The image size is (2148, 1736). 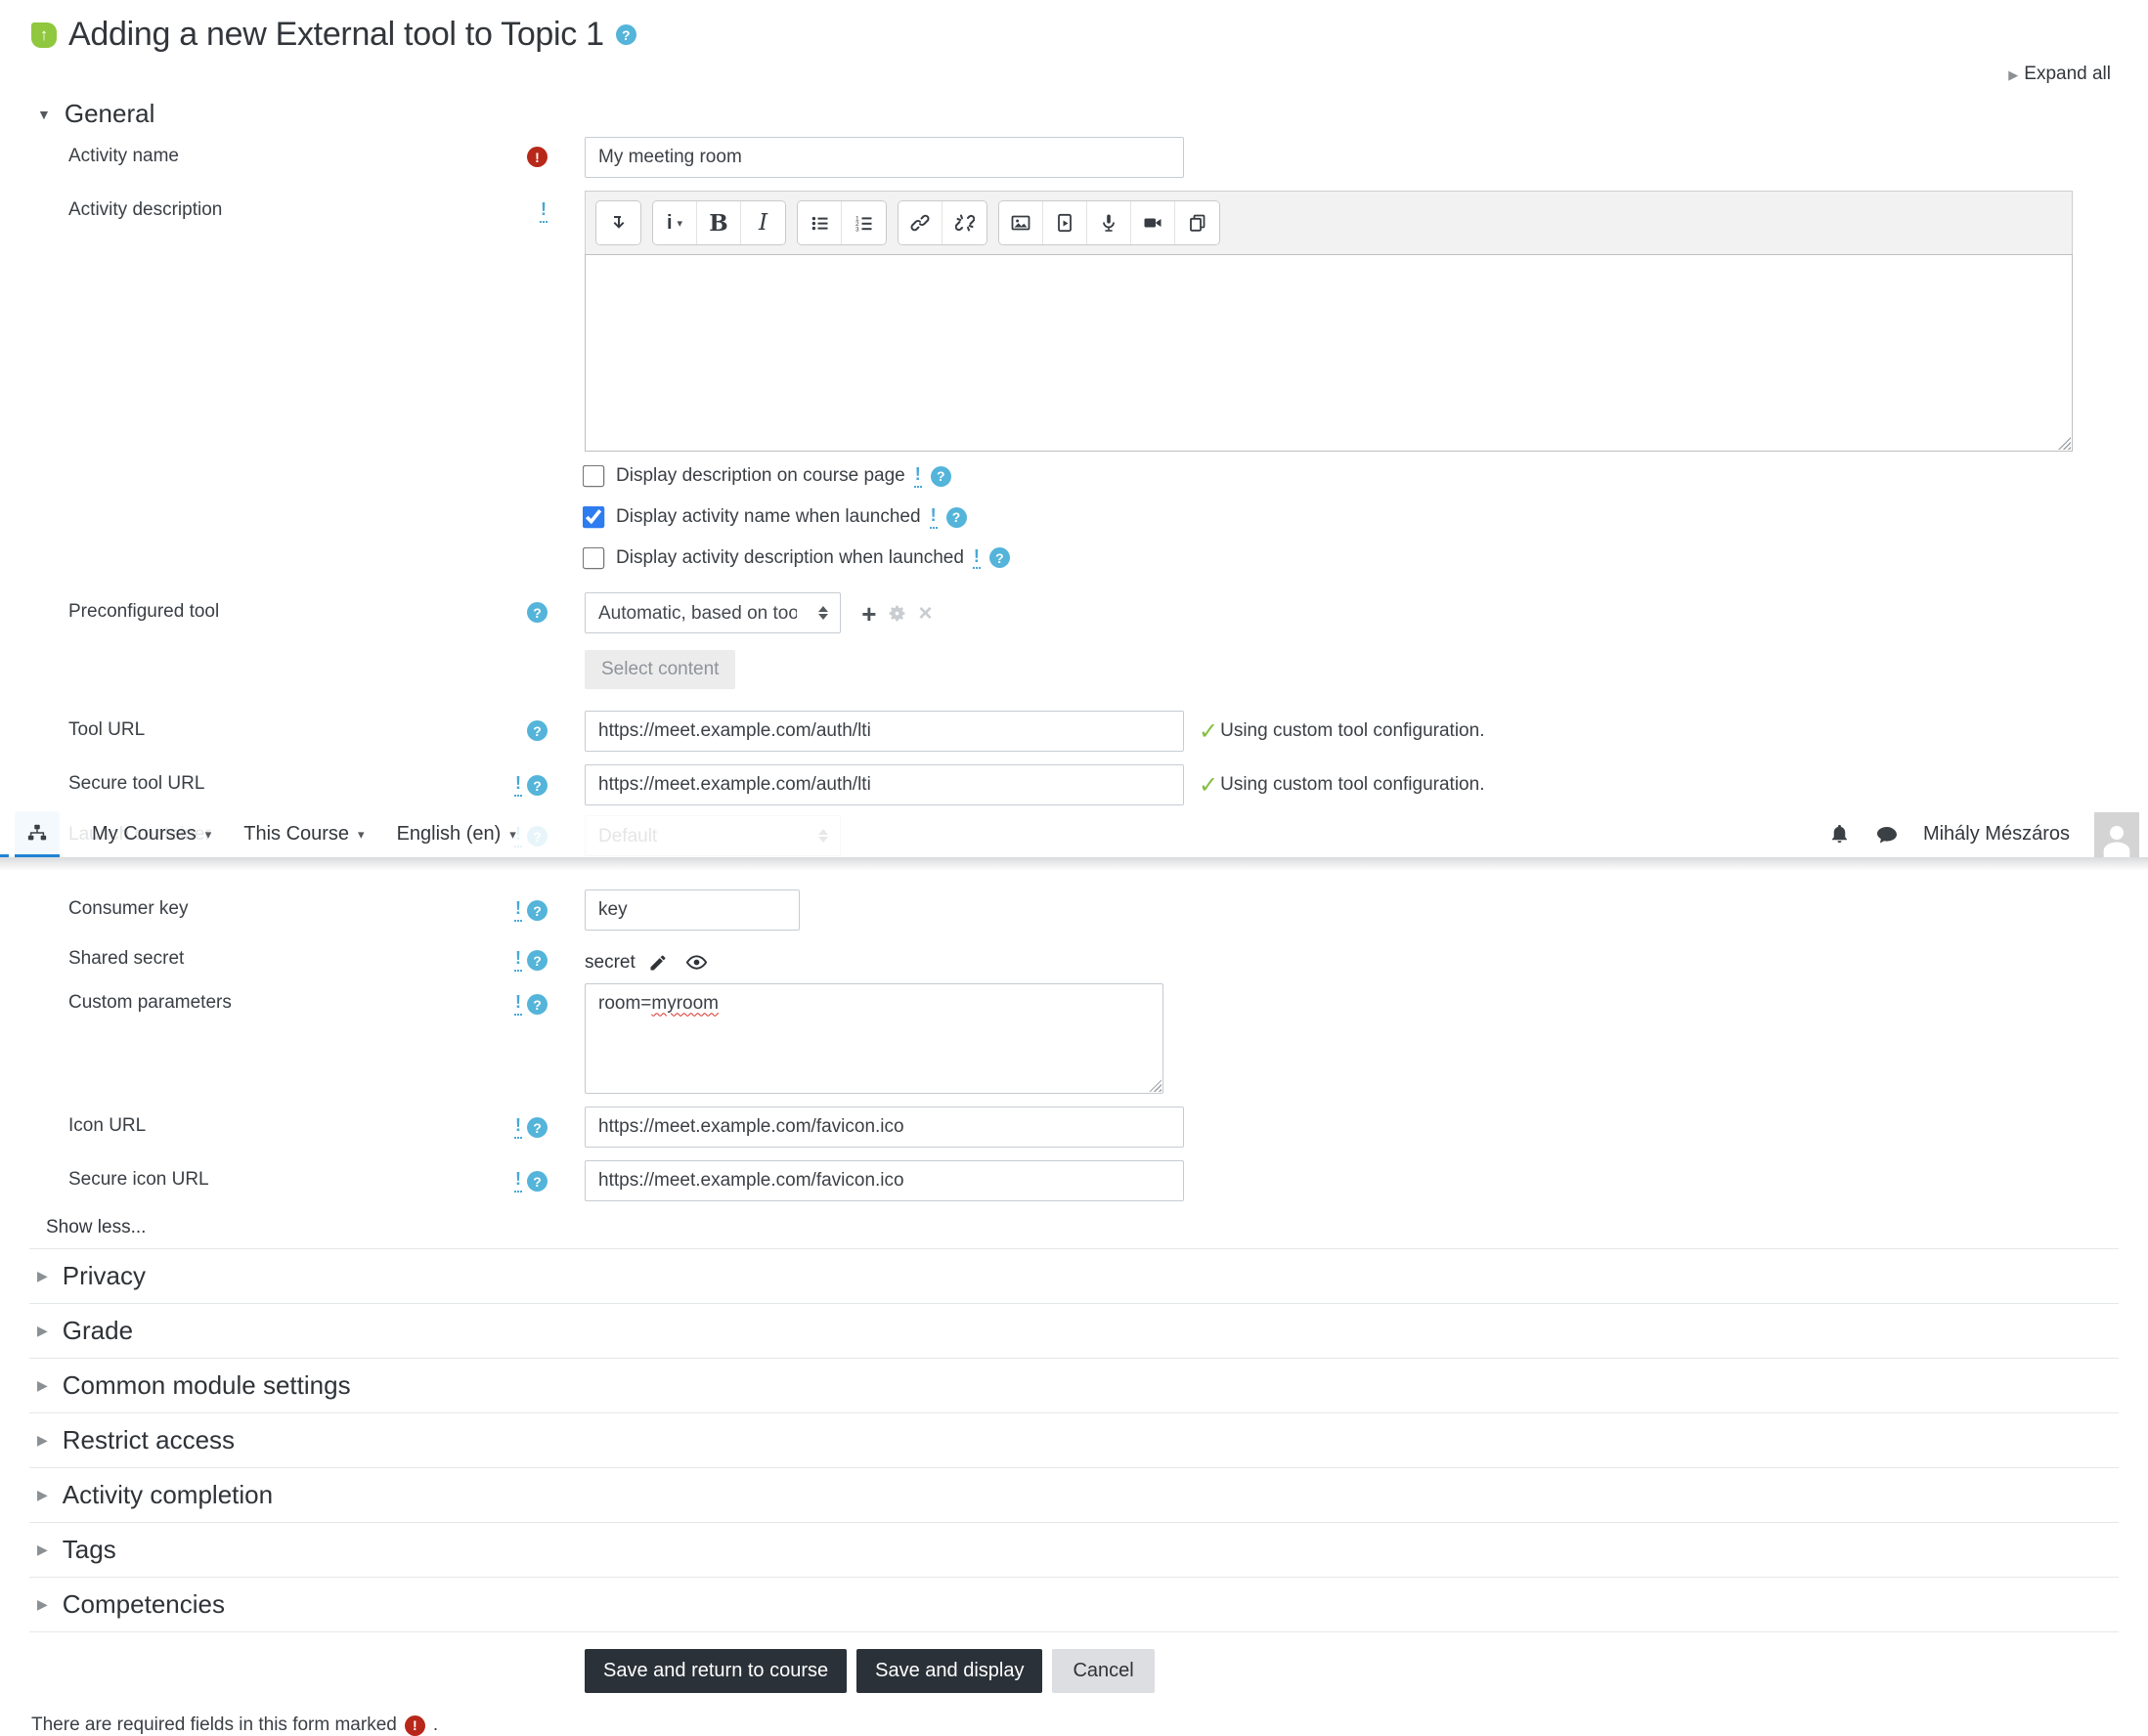 I want to click on unordered-list-icon, so click(x=820, y=222).